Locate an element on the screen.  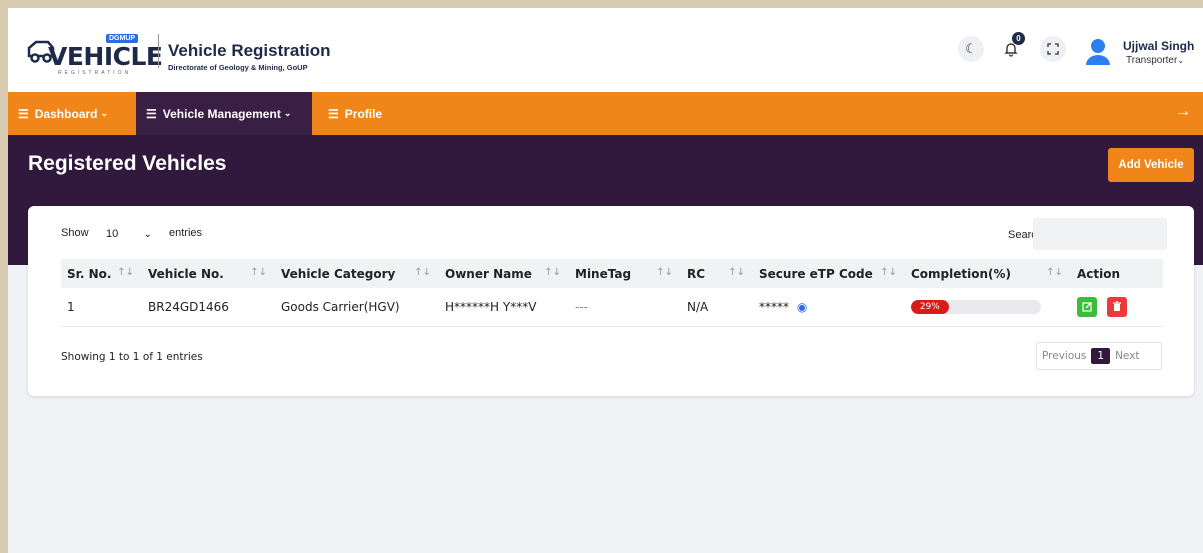
cell-owner-name: H******H Y***V is located at coordinates (491, 306).